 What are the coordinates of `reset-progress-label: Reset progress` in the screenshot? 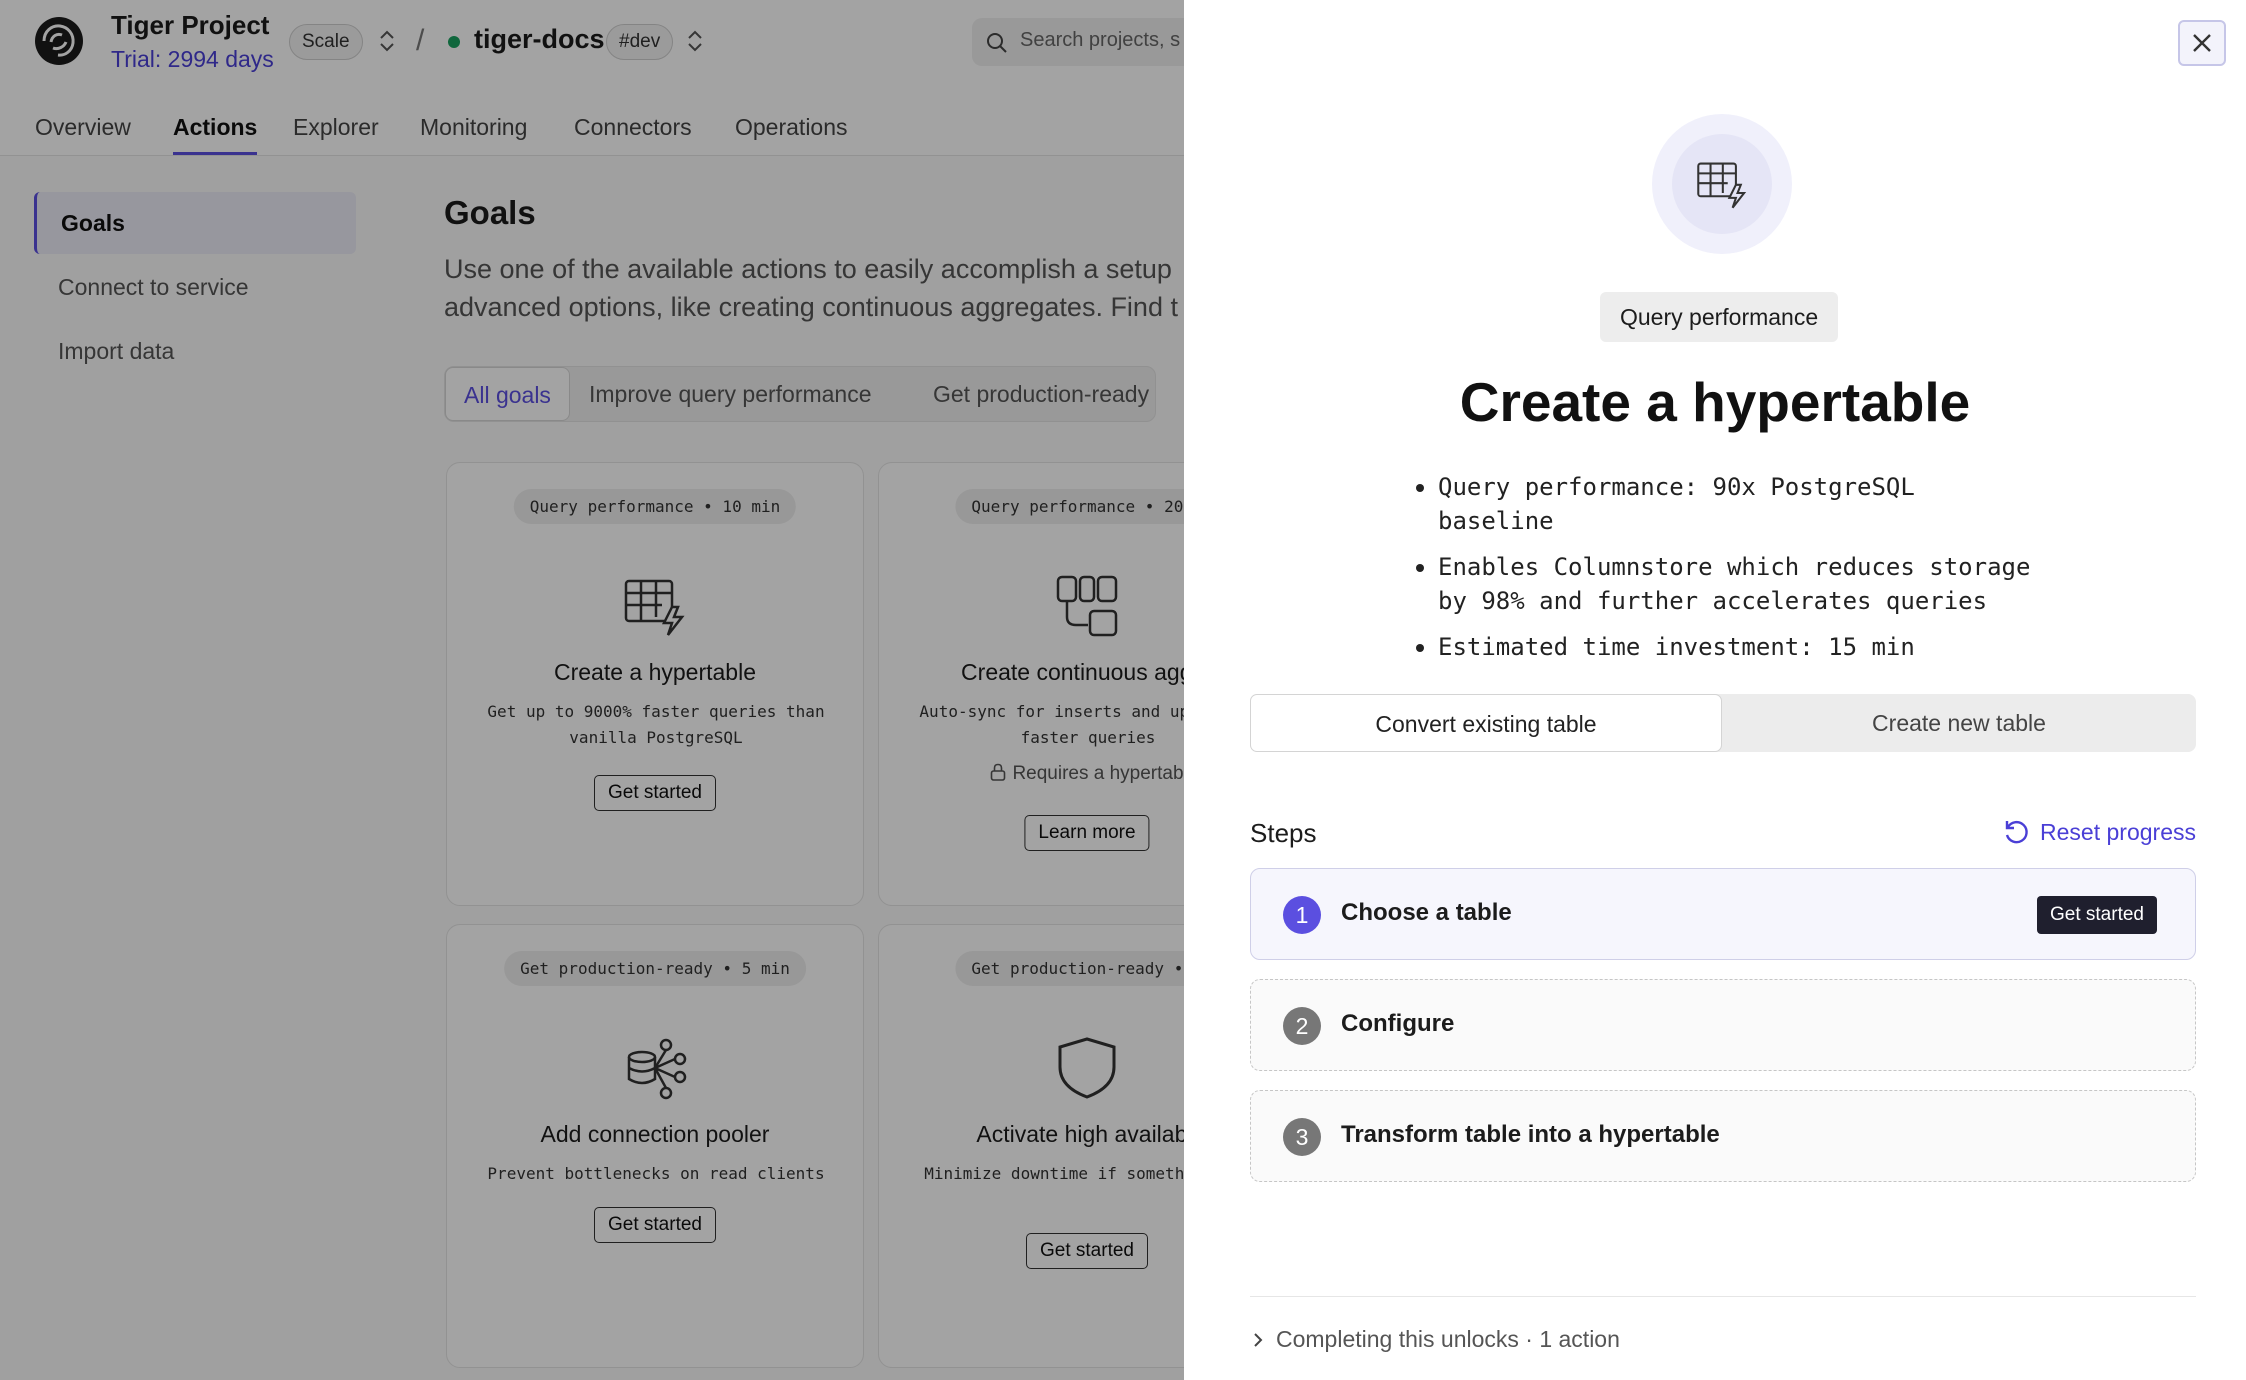 It's located at (2118, 831).